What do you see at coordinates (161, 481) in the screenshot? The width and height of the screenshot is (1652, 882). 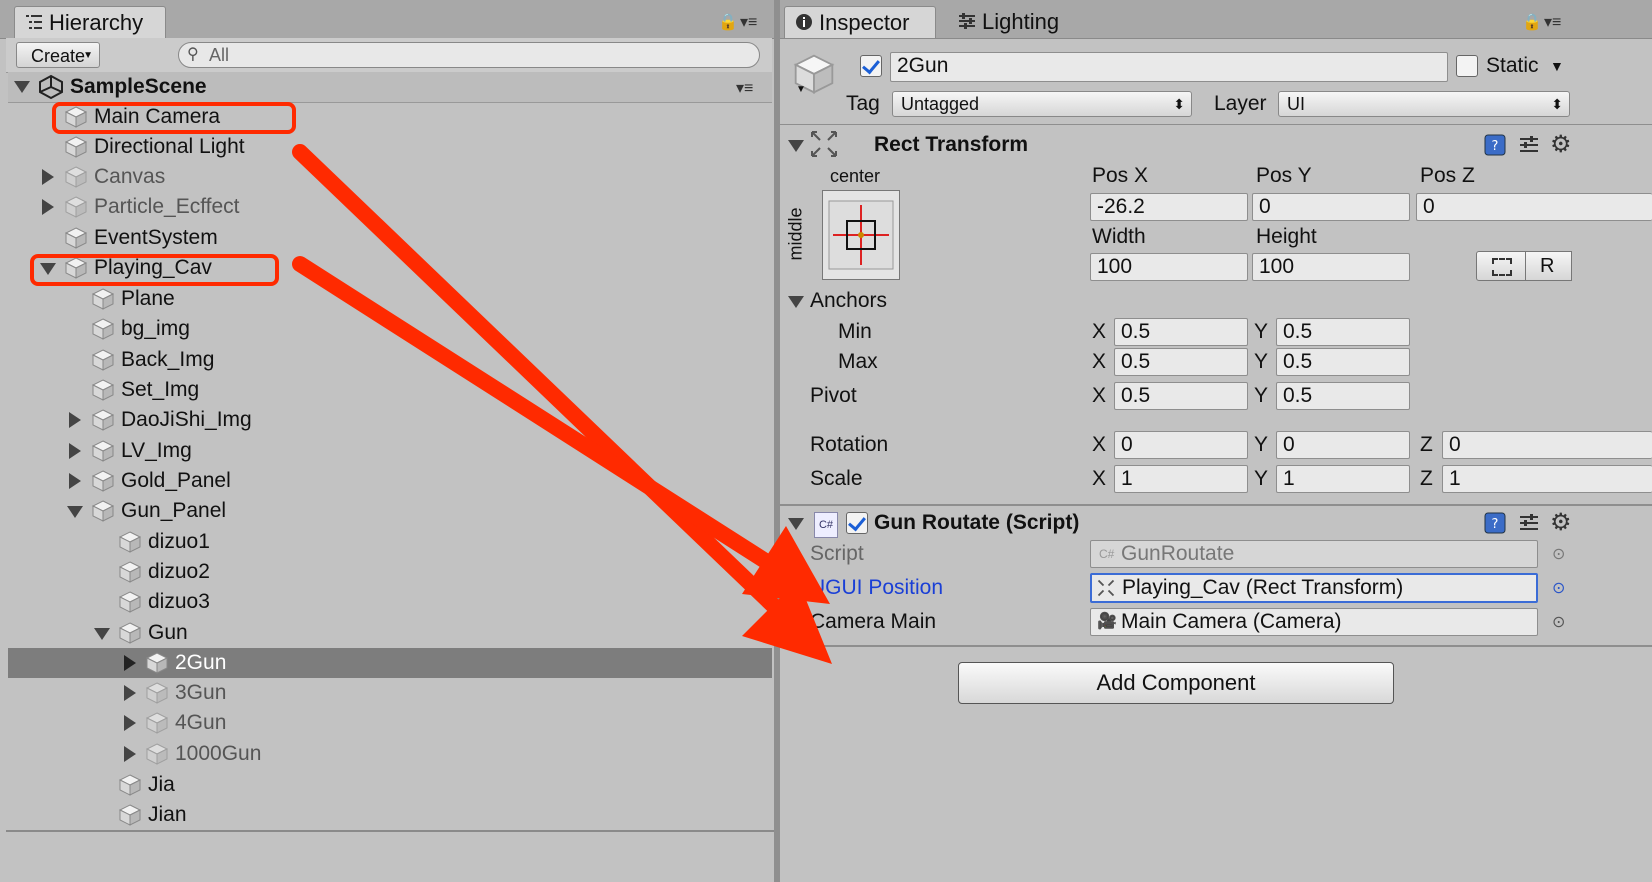 I see `list-item-gold-panel: Gold_Panel` at bounding box center [161, 481].